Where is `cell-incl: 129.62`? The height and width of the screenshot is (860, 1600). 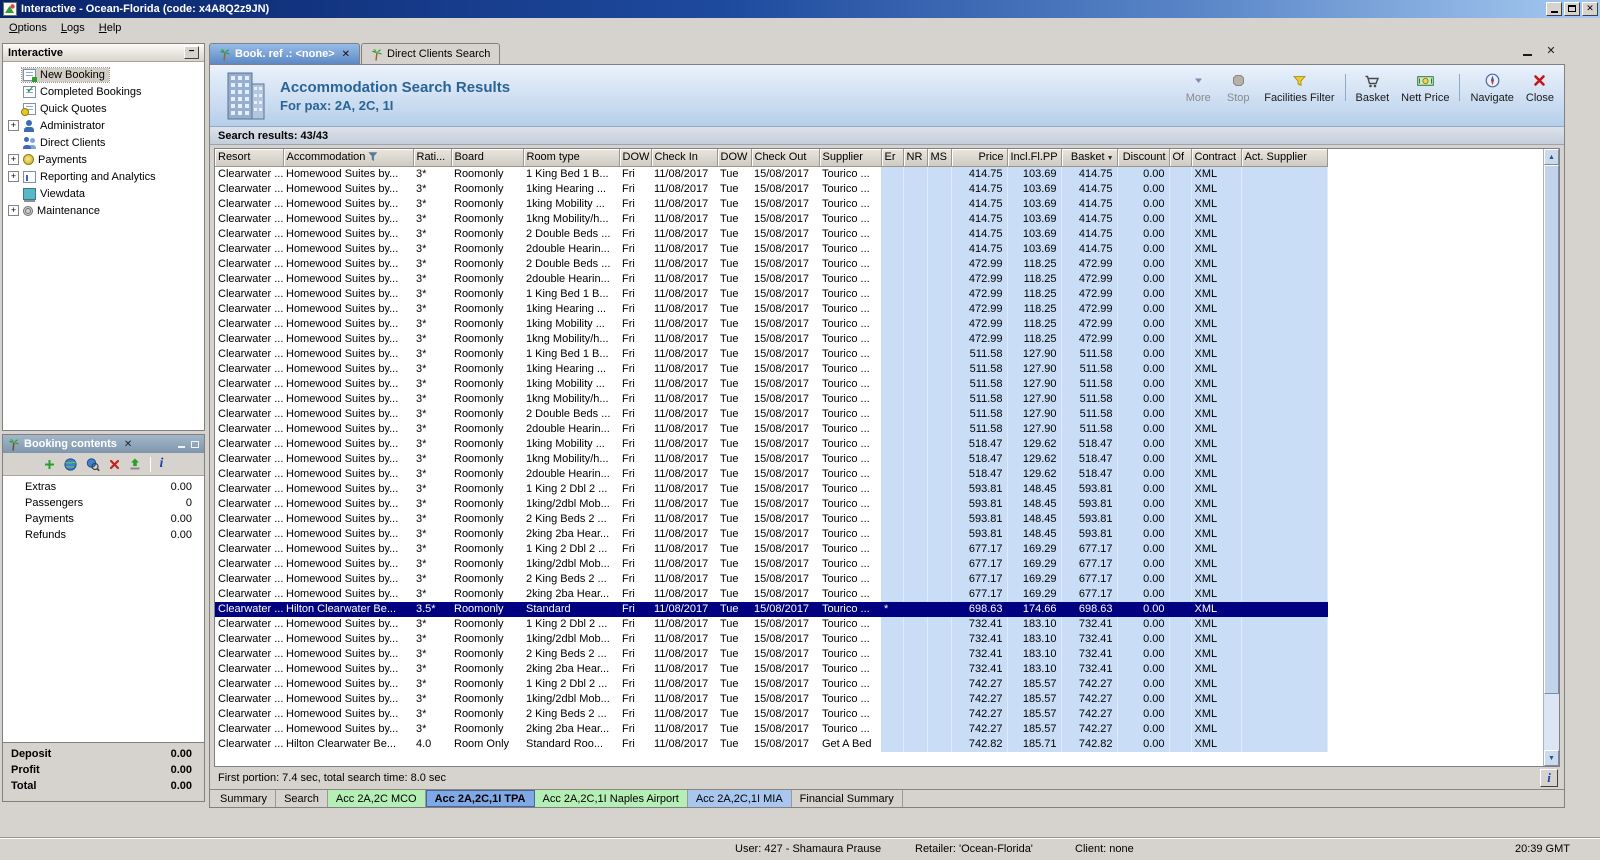
cell-incl: 129.62 is located at coordinates (1034, 459).